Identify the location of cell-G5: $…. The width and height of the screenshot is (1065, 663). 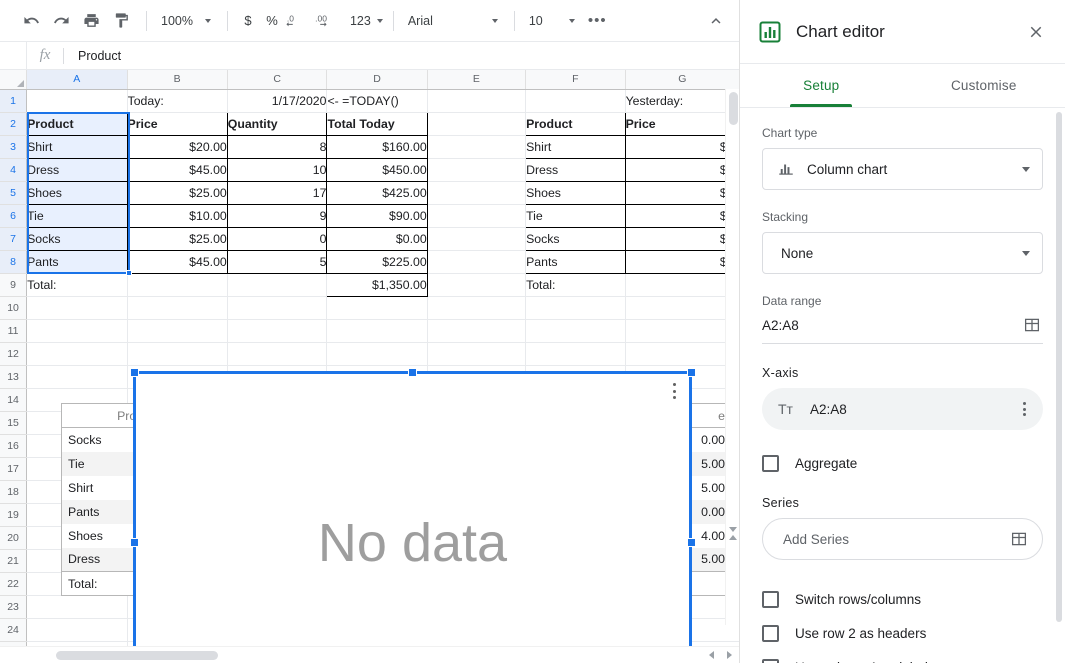
(681, 192).